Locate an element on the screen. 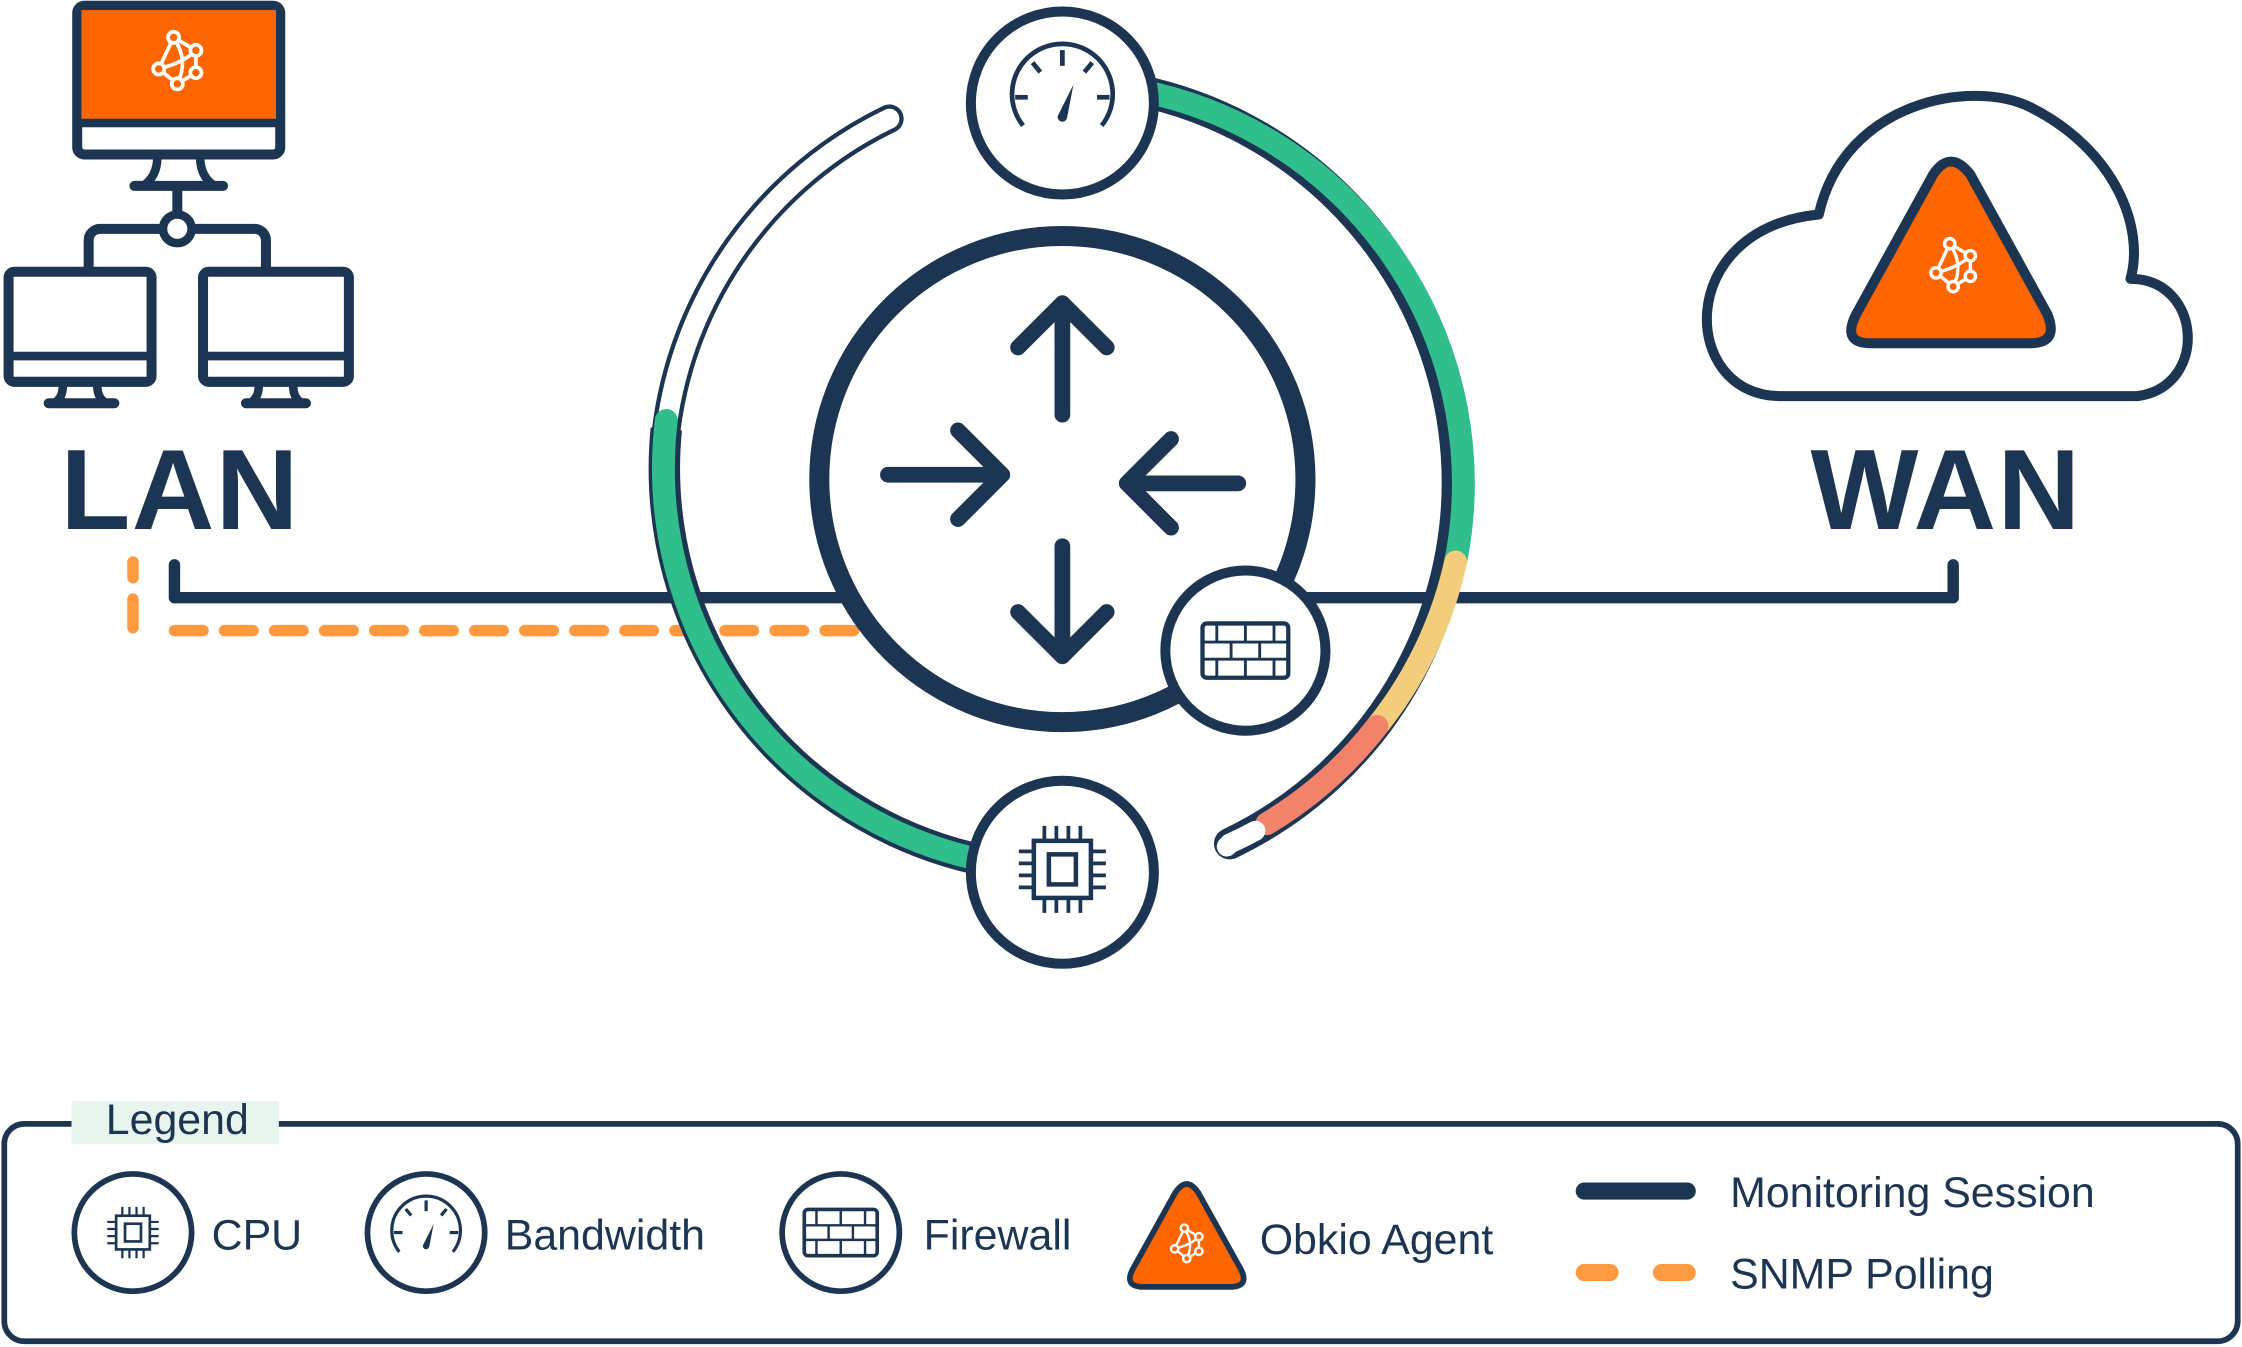 The image size is (2242, 1347). legend-label-snmp-polling: SNMP Polling is located at coordinates (1862, 1274).